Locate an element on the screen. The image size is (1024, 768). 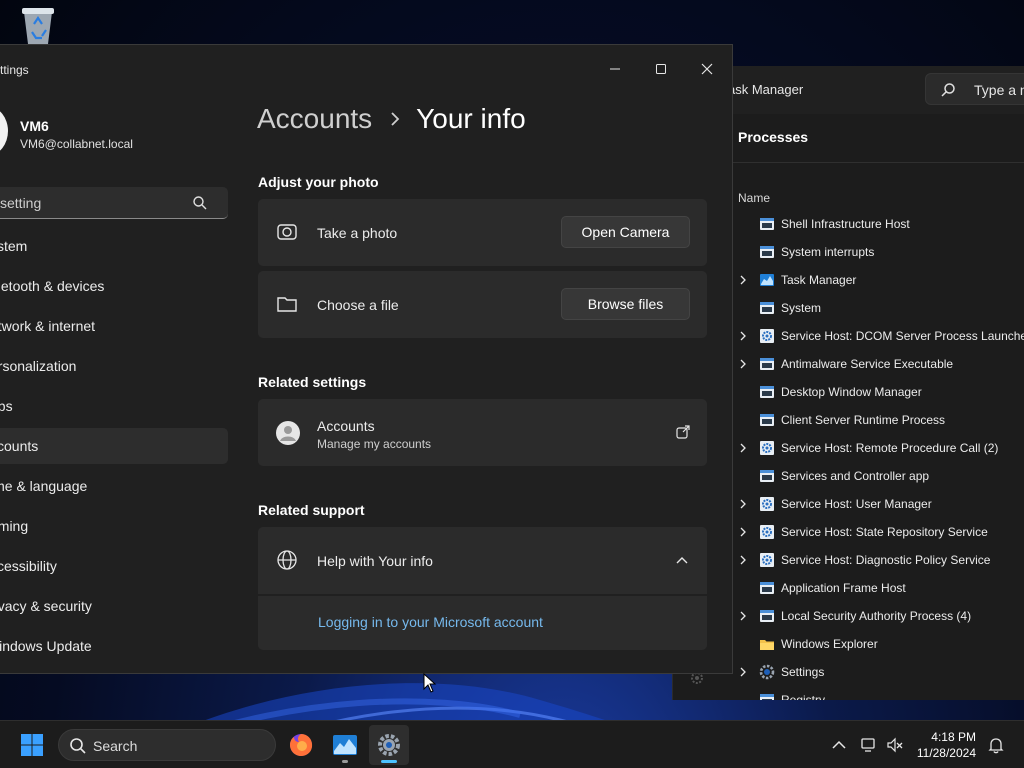
taskbar-search-label: Search is located at coordinates (115, 746).